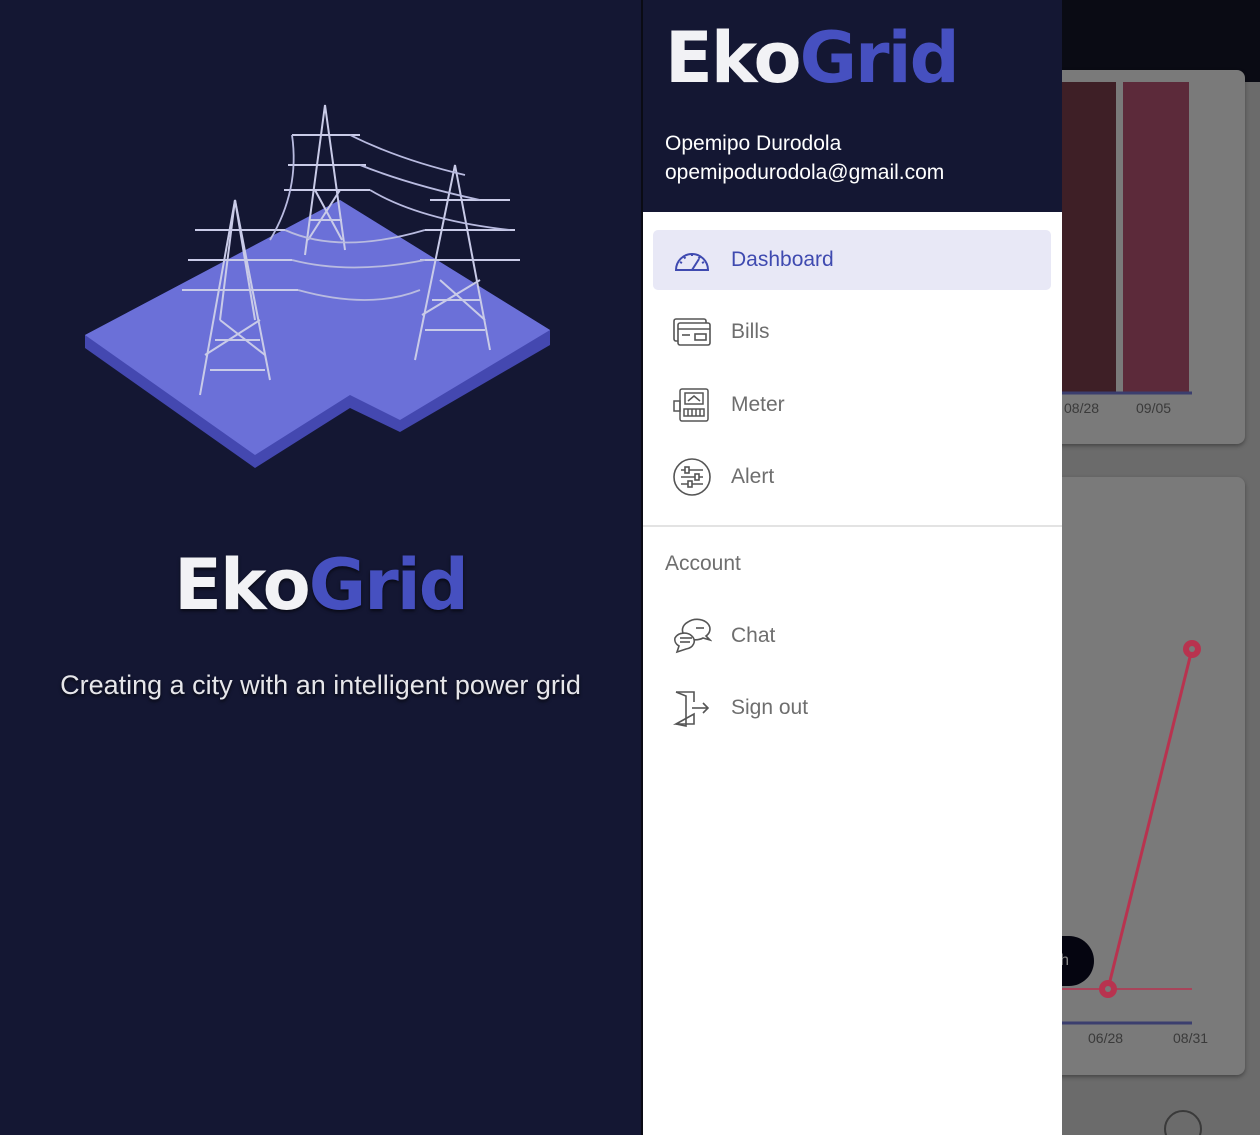 The height and width of the screenshot is (1135, 1260). What do you see at coordinates (1105, 1038) in the screenshot?
I see `chart-tick: 06/28` at bounding box center [1105, 1038].